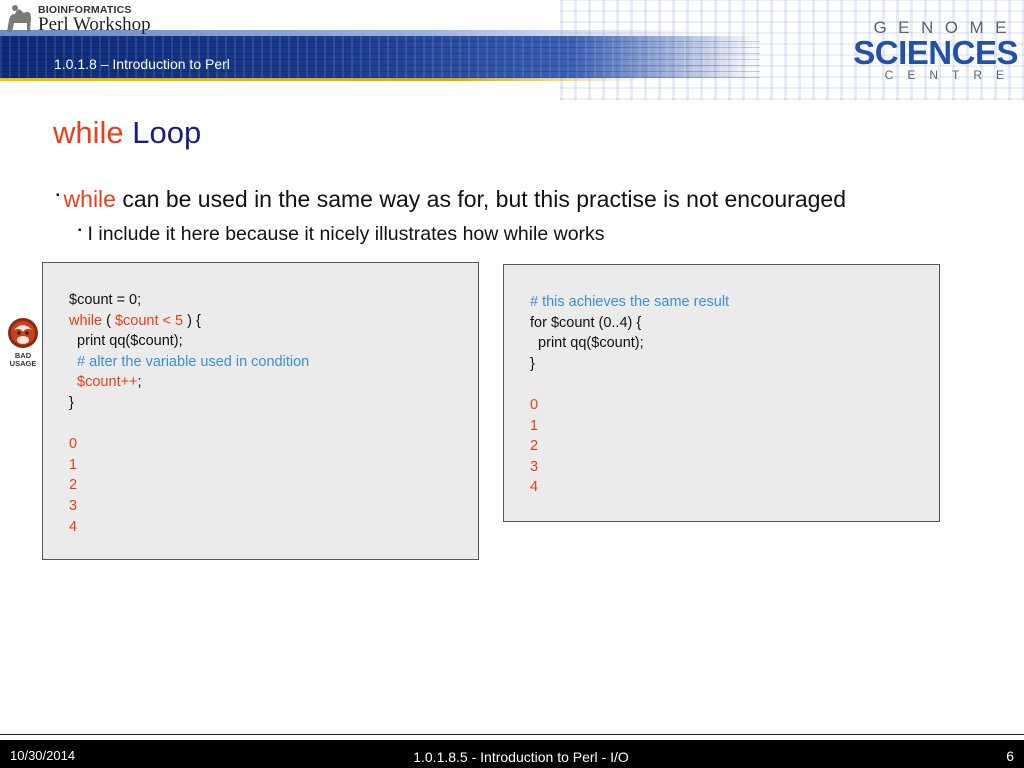  Describe the element at coordinates (189, 361) in the screenshot. I see `code-comment: # alter the variable used in condition` at that location.